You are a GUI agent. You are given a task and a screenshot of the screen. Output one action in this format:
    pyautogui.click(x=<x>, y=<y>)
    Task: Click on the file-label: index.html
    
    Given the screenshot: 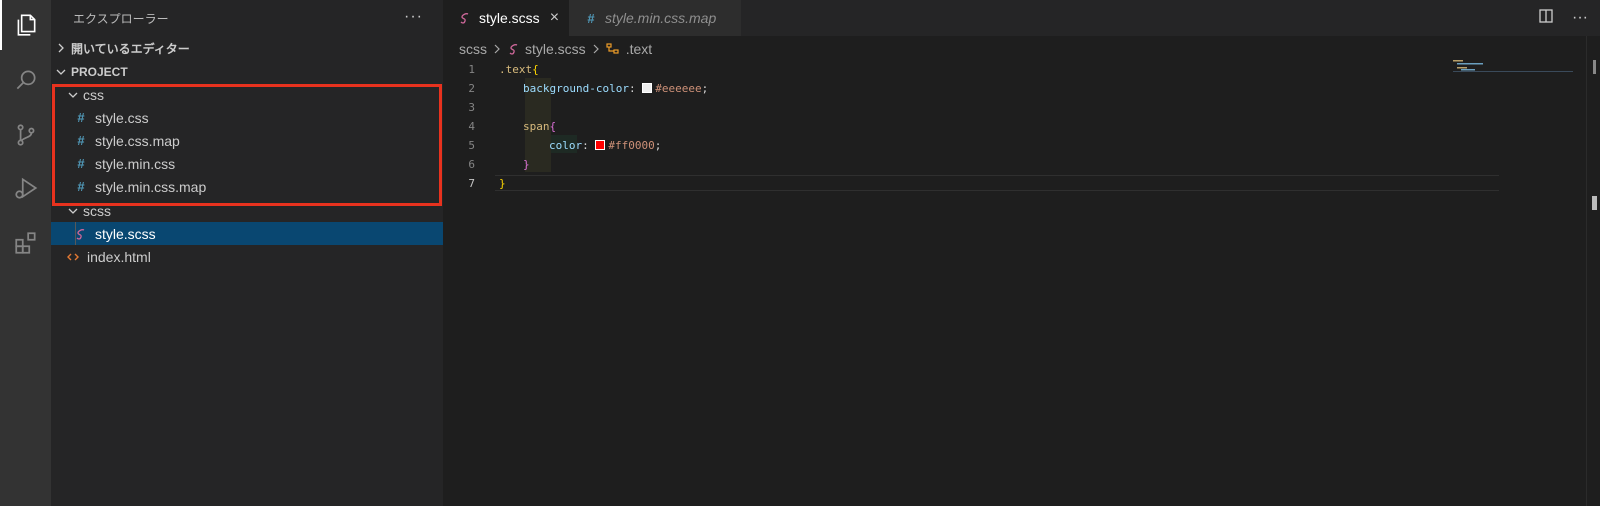 What is the action you would take?
    pyautogui.click(x=119, y=256)
    